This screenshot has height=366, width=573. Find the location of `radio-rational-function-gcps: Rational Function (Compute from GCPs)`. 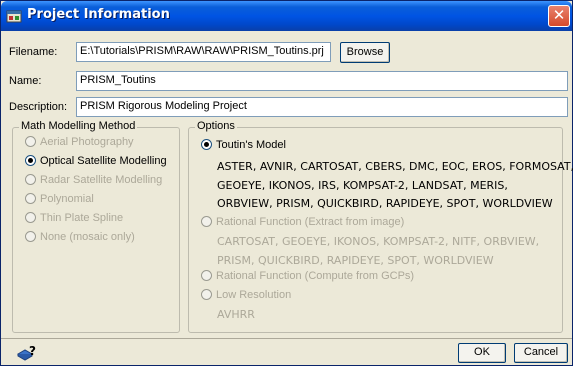

radio-rational-function-gcps: Rational Function (Compute from GCPs) is located at coordinates (307, 276).